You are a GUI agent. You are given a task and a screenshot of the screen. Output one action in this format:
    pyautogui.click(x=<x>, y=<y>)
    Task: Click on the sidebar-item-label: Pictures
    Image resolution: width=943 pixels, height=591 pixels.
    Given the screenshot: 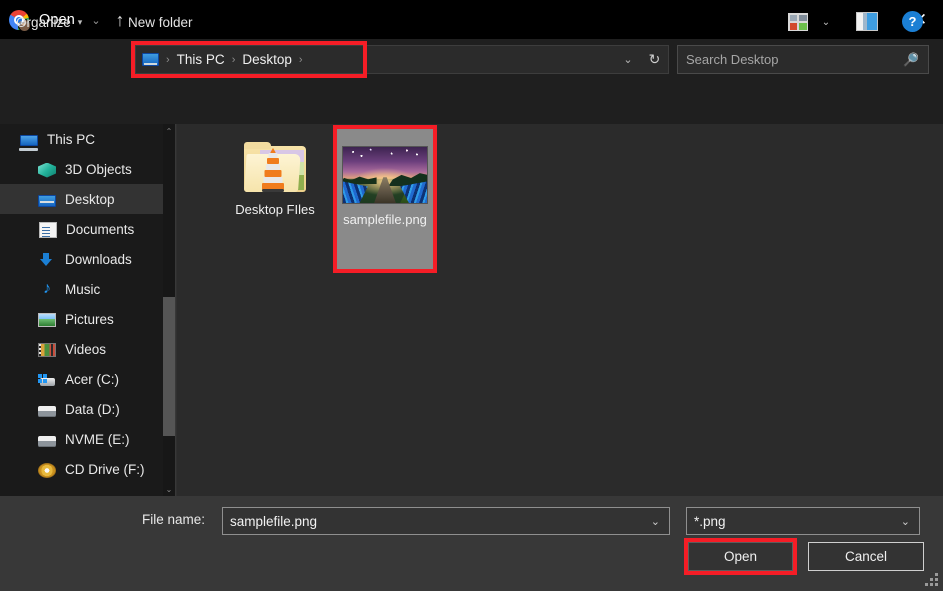 What is the action you would take?
    pyautogui.click(x=89, y=319)
    